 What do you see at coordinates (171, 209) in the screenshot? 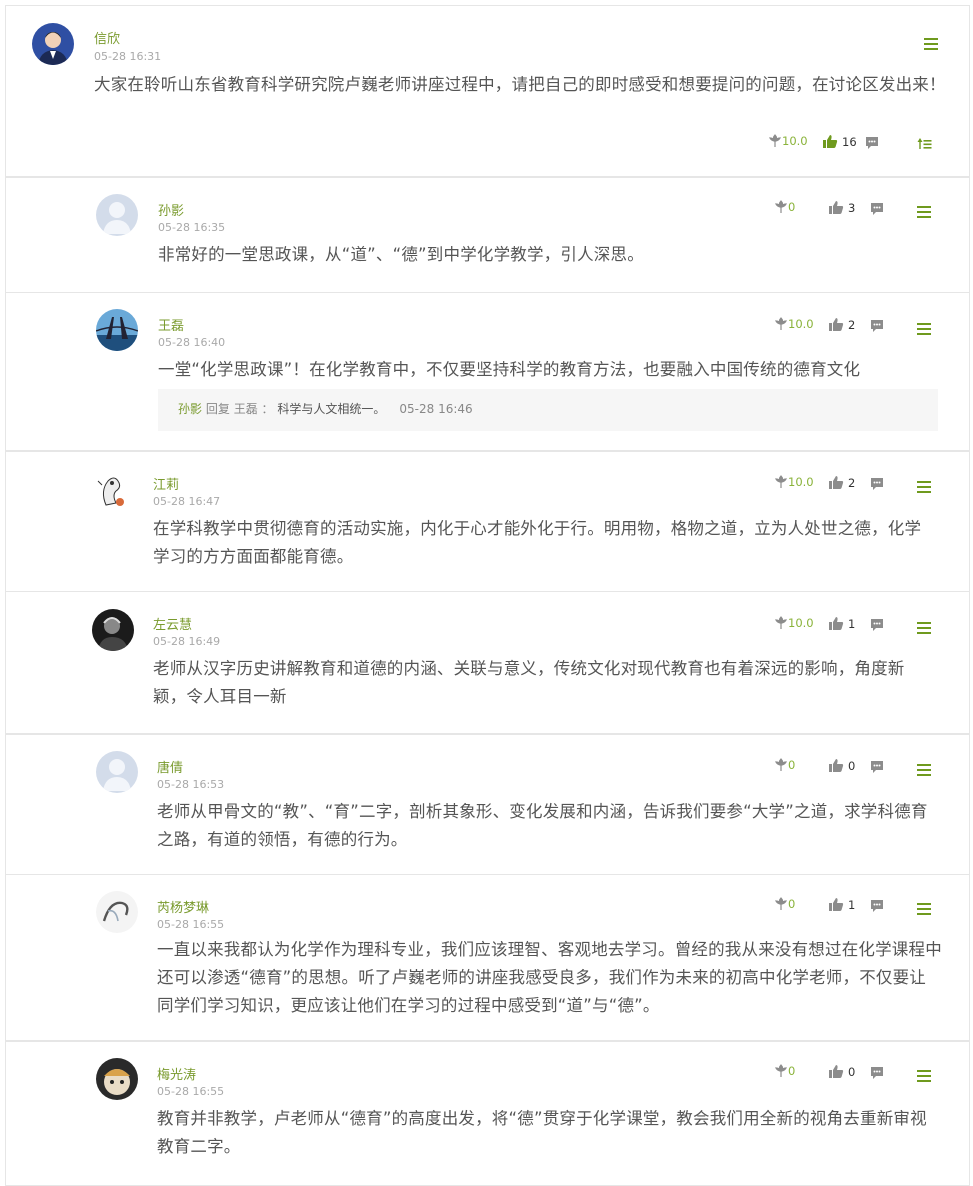
I see `comment-author-name: 孙影` at bounding box center [171, 209].